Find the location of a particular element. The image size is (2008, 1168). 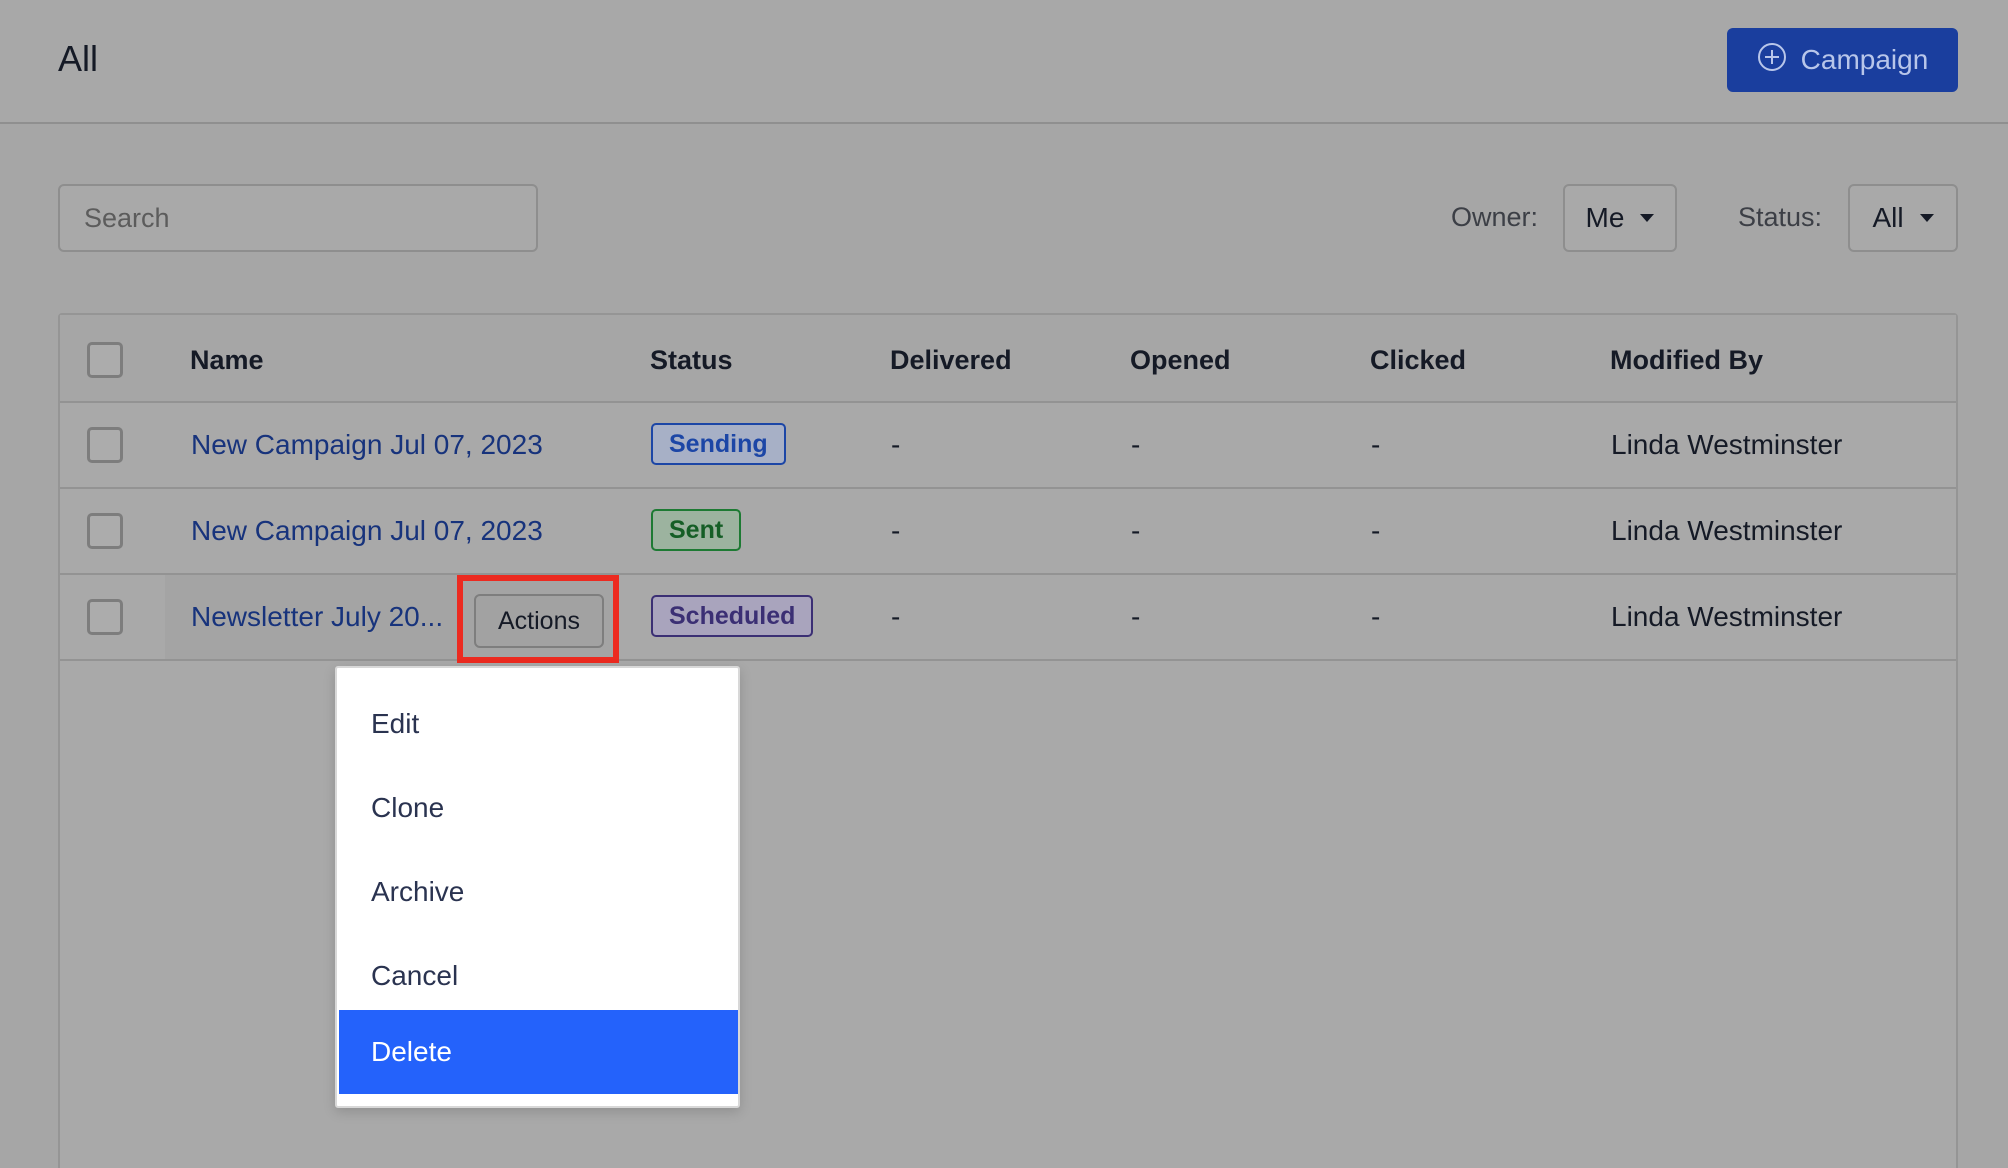

search-input is located at coordinates (298, 218).